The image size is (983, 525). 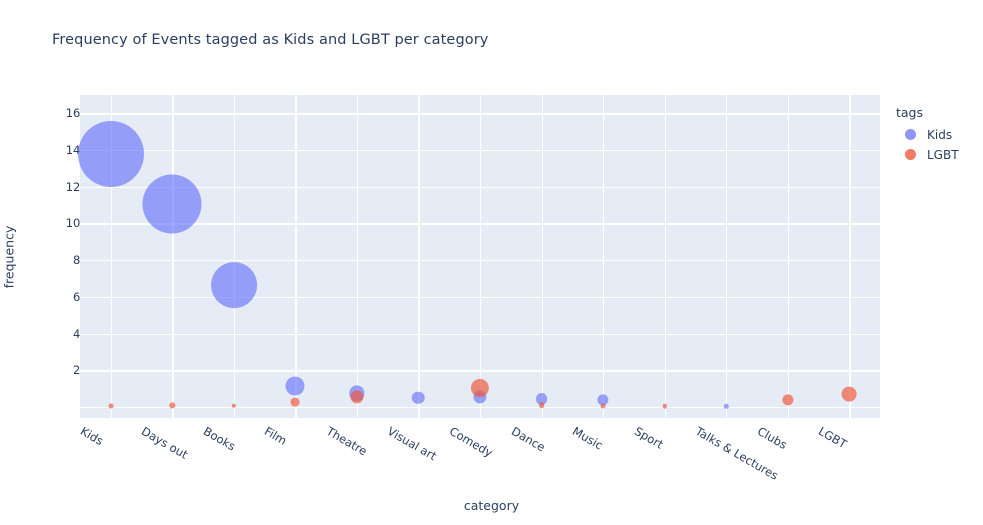 What do you see at coordinates (491, 505) in the screenshot?
I see `x-axis-title: category` at bounding box center [491, 505].